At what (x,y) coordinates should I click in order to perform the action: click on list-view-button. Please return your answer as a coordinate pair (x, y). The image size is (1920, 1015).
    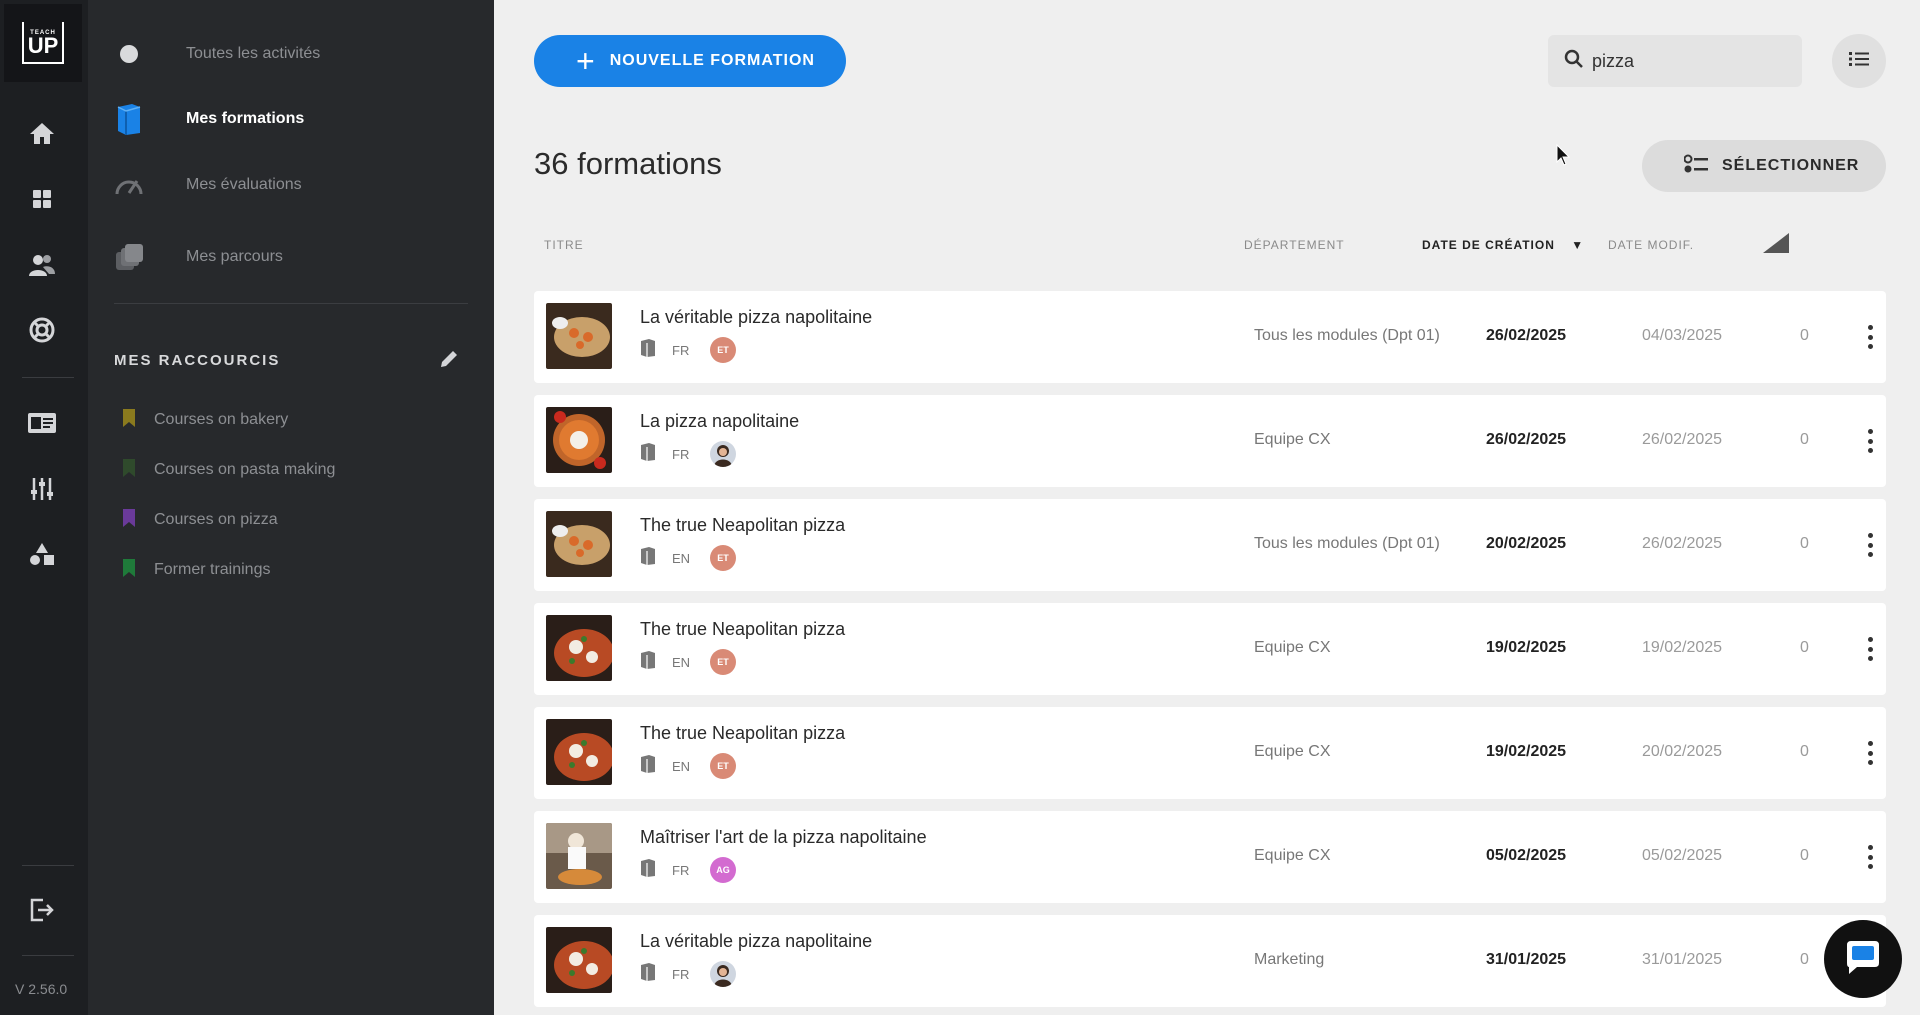
    Looking at the image, I should click on (1859, 61).